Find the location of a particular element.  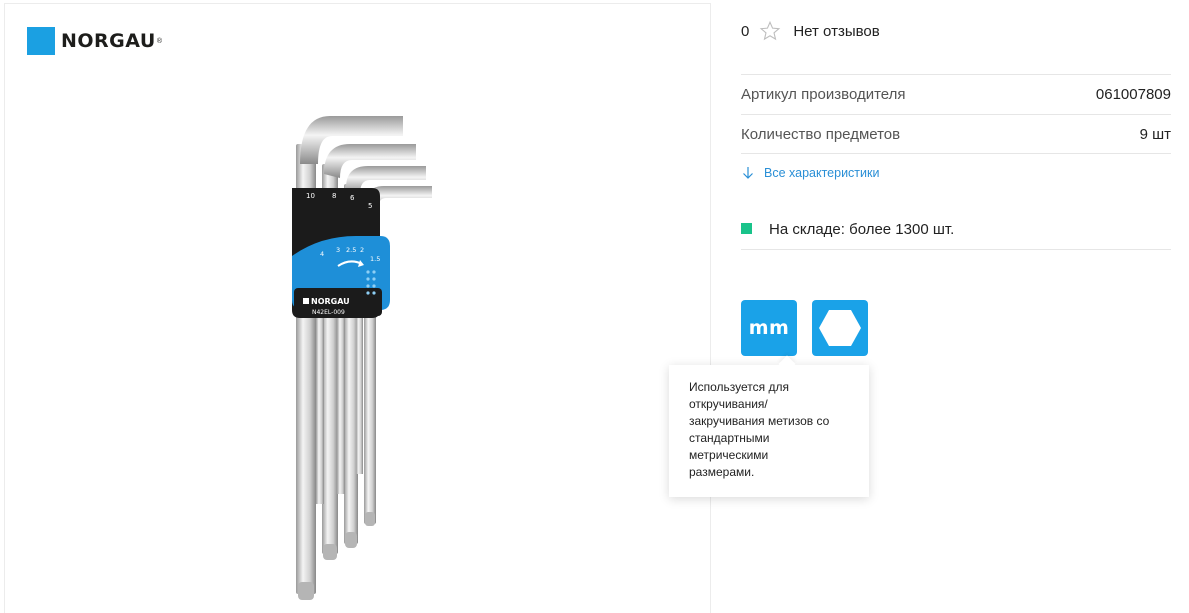

brand-logo: NORGAU ® is located at coordinates (94, 41).